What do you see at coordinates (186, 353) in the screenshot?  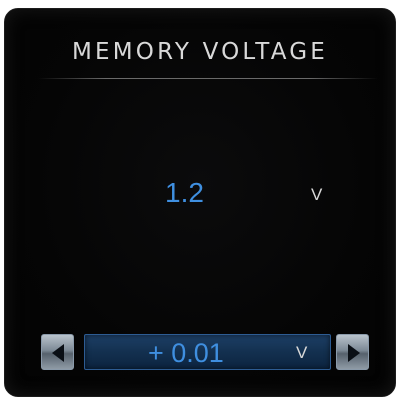 I see `step-value: + 0.01` at bounding box center [186, 353].